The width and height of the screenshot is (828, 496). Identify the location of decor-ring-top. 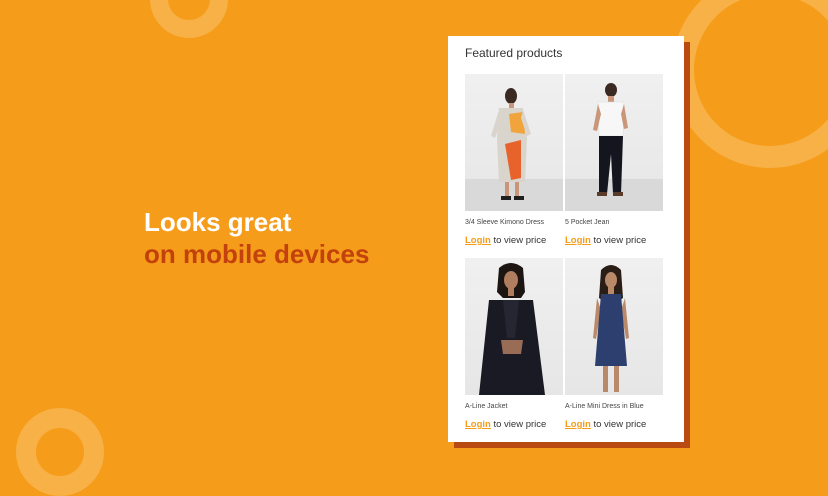
(189, 19).